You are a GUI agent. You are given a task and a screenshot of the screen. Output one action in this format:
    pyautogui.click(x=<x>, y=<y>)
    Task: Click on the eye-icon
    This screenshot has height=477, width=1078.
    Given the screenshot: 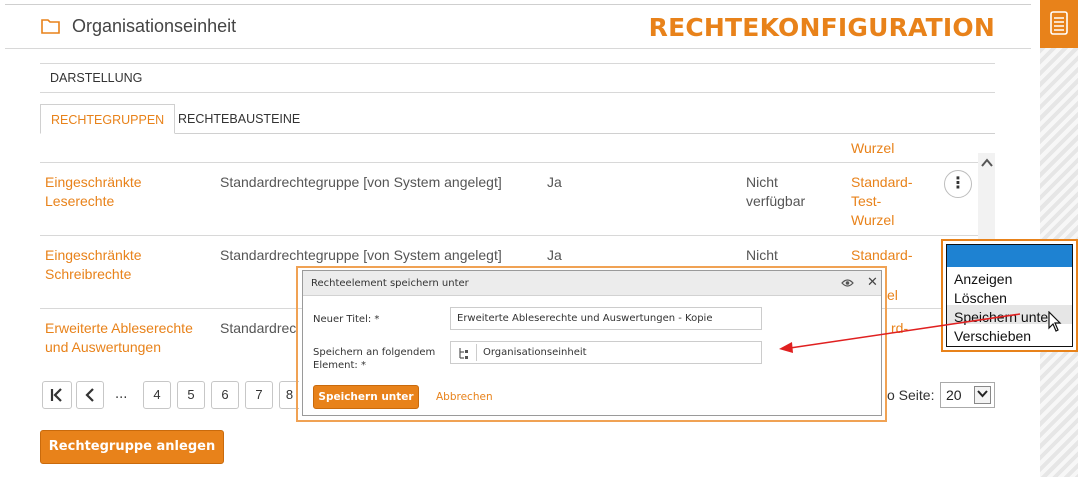 What is the action you would take?
    pyautogui.click(x=847, y=283)
    